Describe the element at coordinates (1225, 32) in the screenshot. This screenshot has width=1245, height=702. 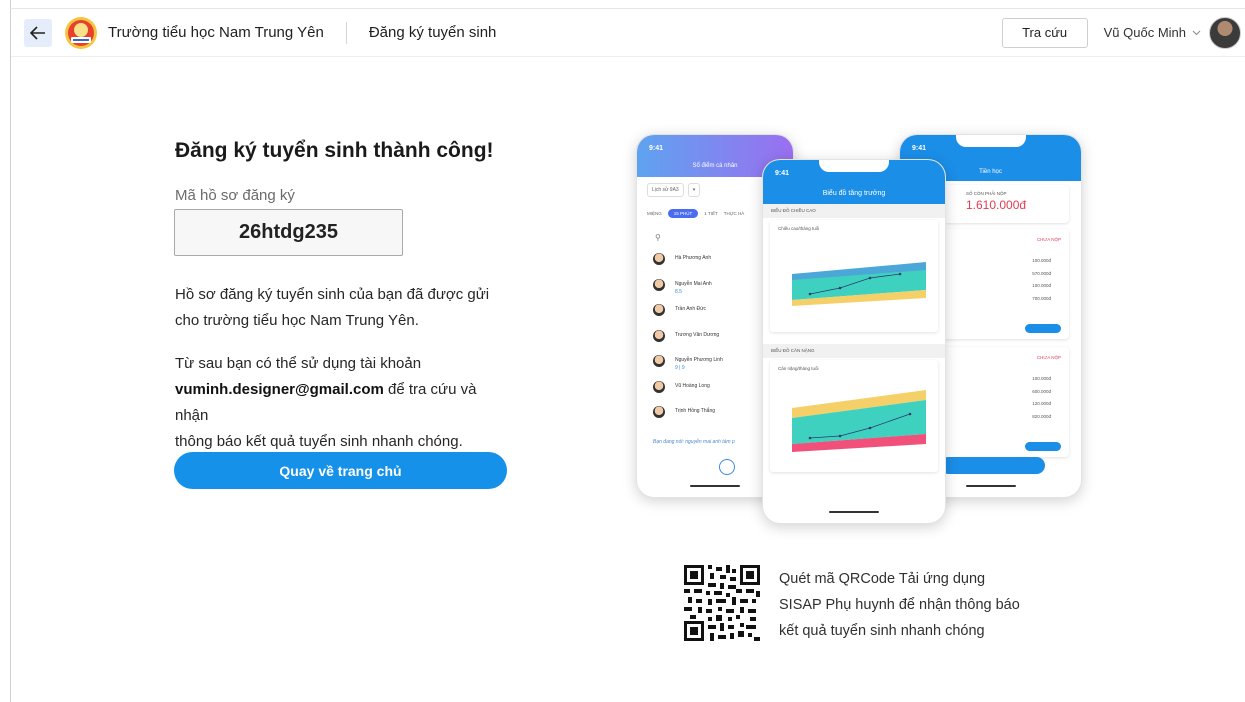
I see `user-avatar` at that location.